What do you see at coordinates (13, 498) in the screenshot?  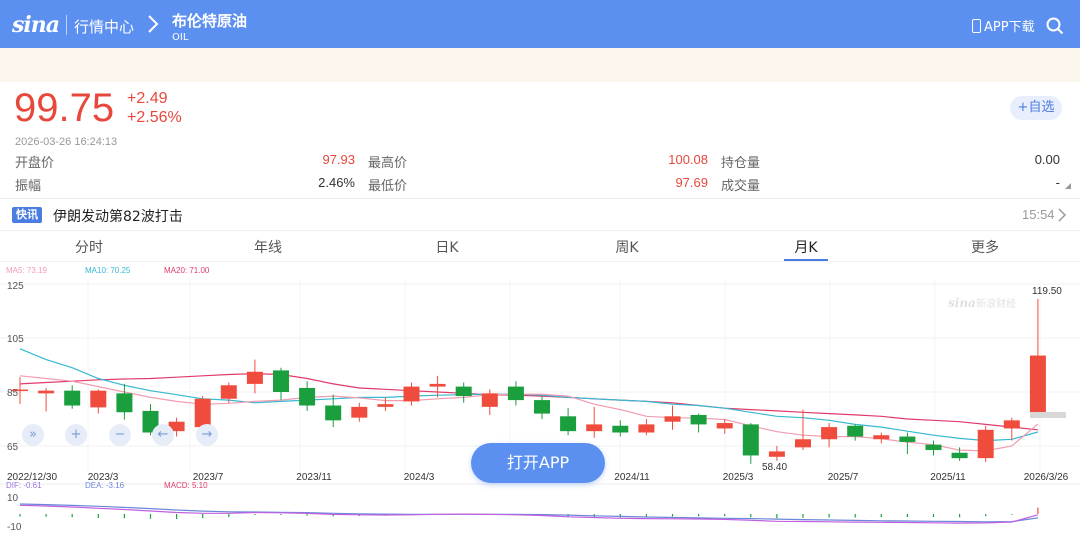 I see `macd-y-tick: 10` at bounding box center [13, 498].